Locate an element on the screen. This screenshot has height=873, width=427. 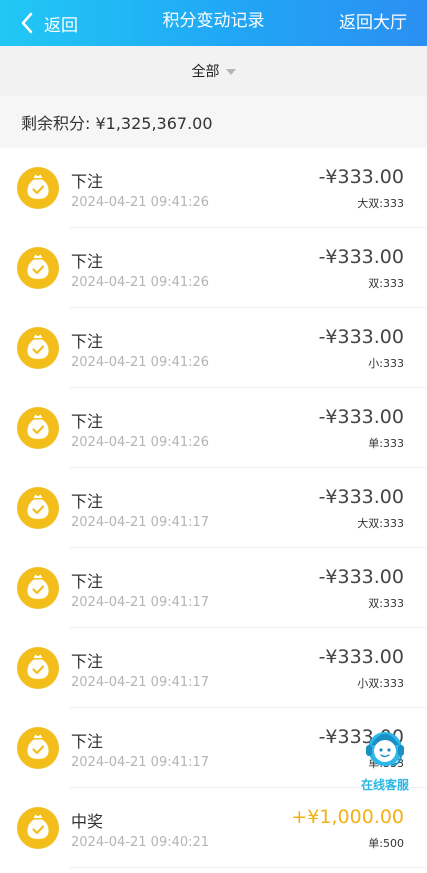
record-detail: 小:333 is located at coordinates (386, 363).